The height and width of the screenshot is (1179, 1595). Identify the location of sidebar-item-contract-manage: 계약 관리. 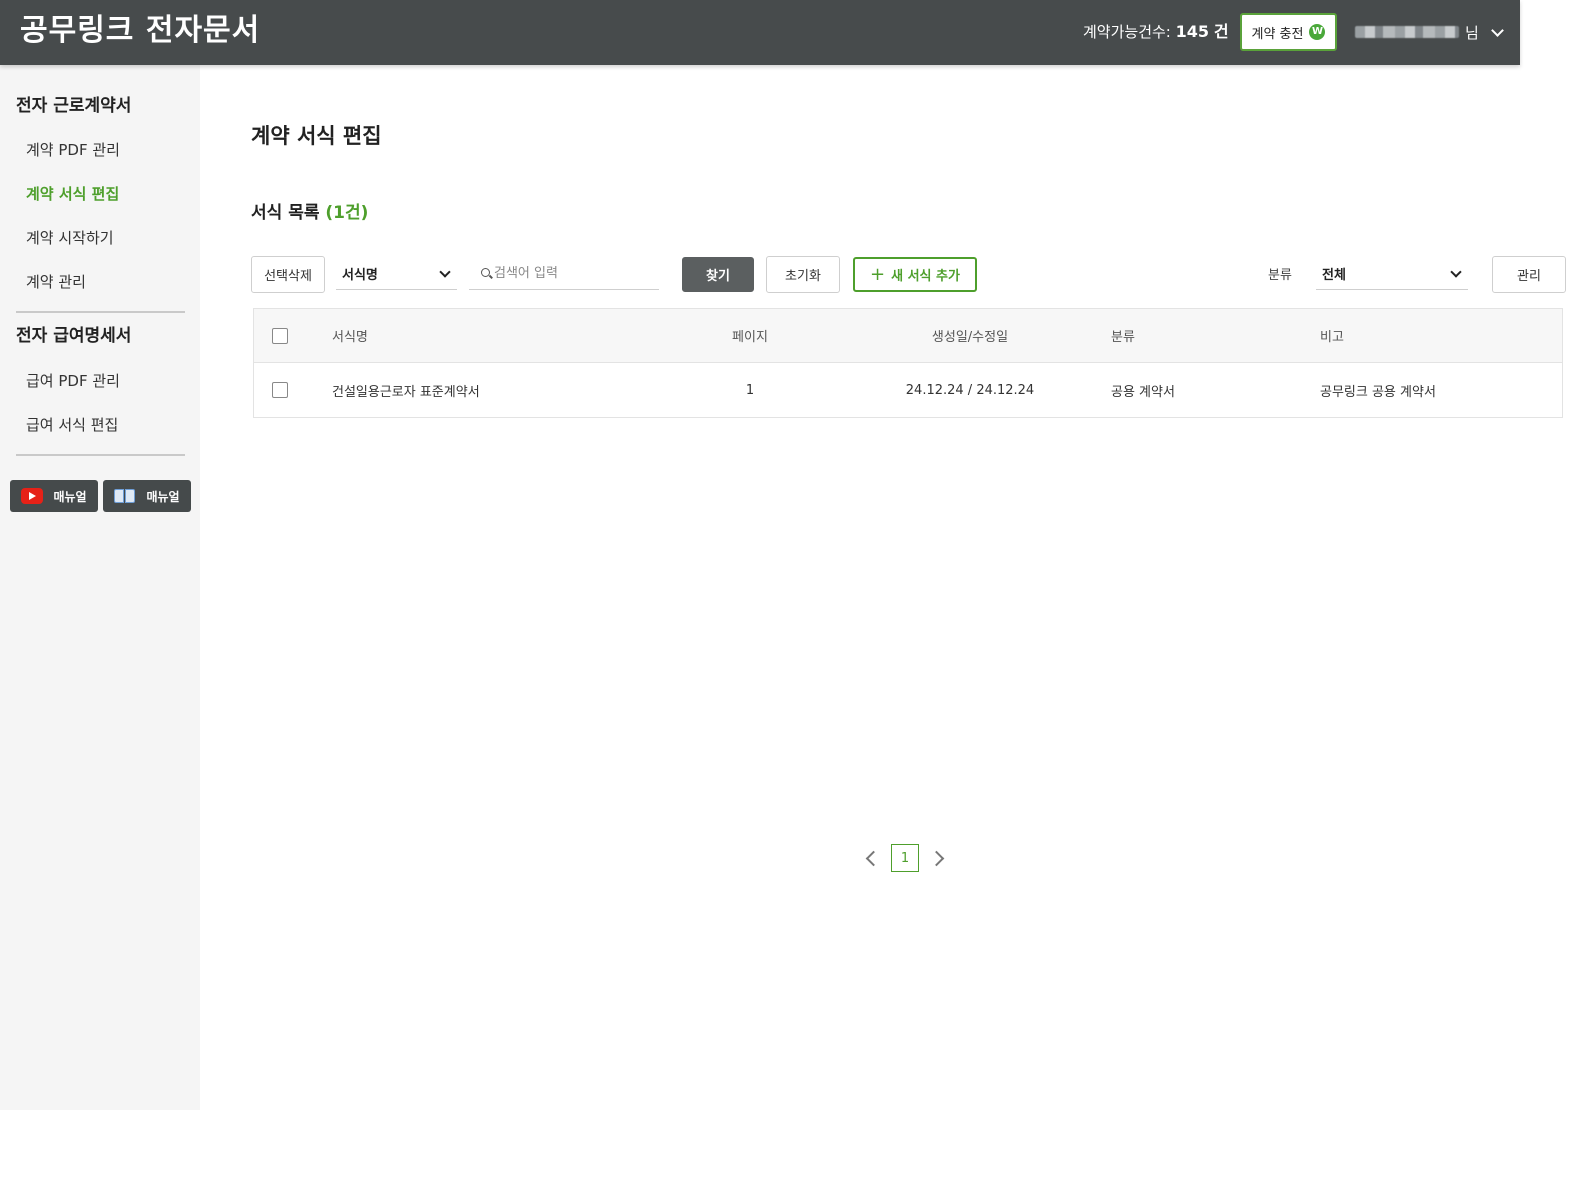
(56, 281).